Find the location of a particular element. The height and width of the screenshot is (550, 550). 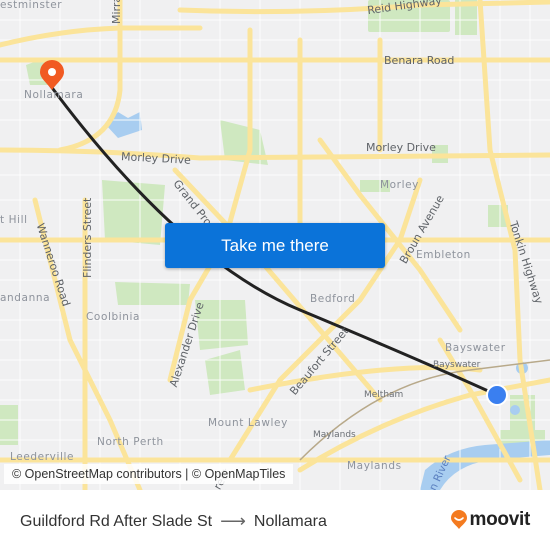

arrow-right-icon: ⟶ is located at coordinates (233, 521).